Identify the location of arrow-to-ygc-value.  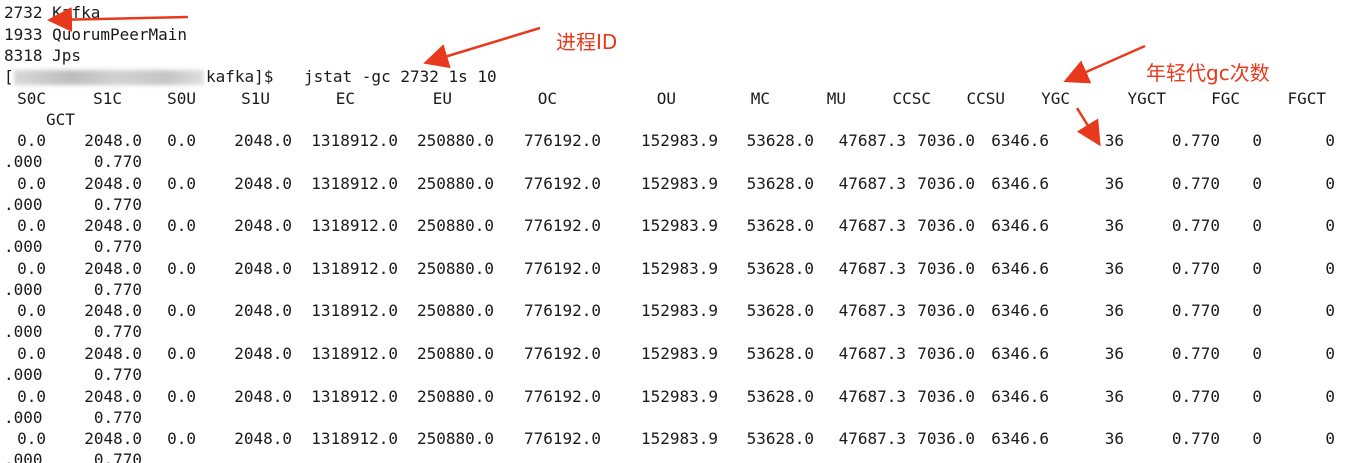
(1088, 127).